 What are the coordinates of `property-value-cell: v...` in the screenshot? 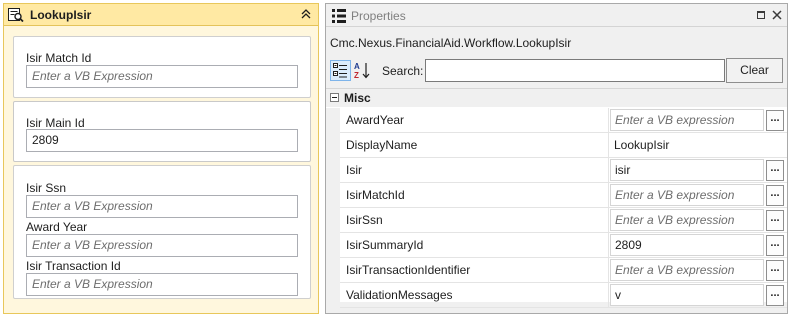 It's located at (698, 295).